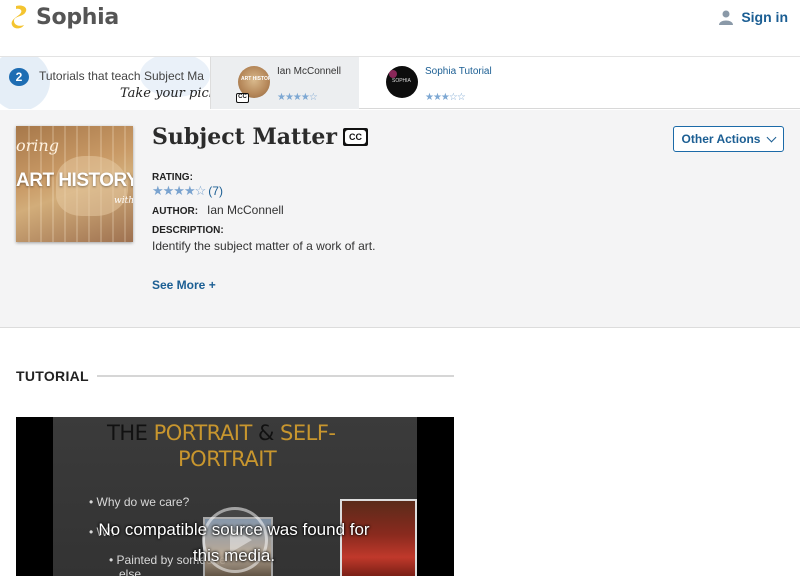  Describe the element at coordinates (19, 77) in the screenshot. I see `tutorial-count-badge: 2` at that location.